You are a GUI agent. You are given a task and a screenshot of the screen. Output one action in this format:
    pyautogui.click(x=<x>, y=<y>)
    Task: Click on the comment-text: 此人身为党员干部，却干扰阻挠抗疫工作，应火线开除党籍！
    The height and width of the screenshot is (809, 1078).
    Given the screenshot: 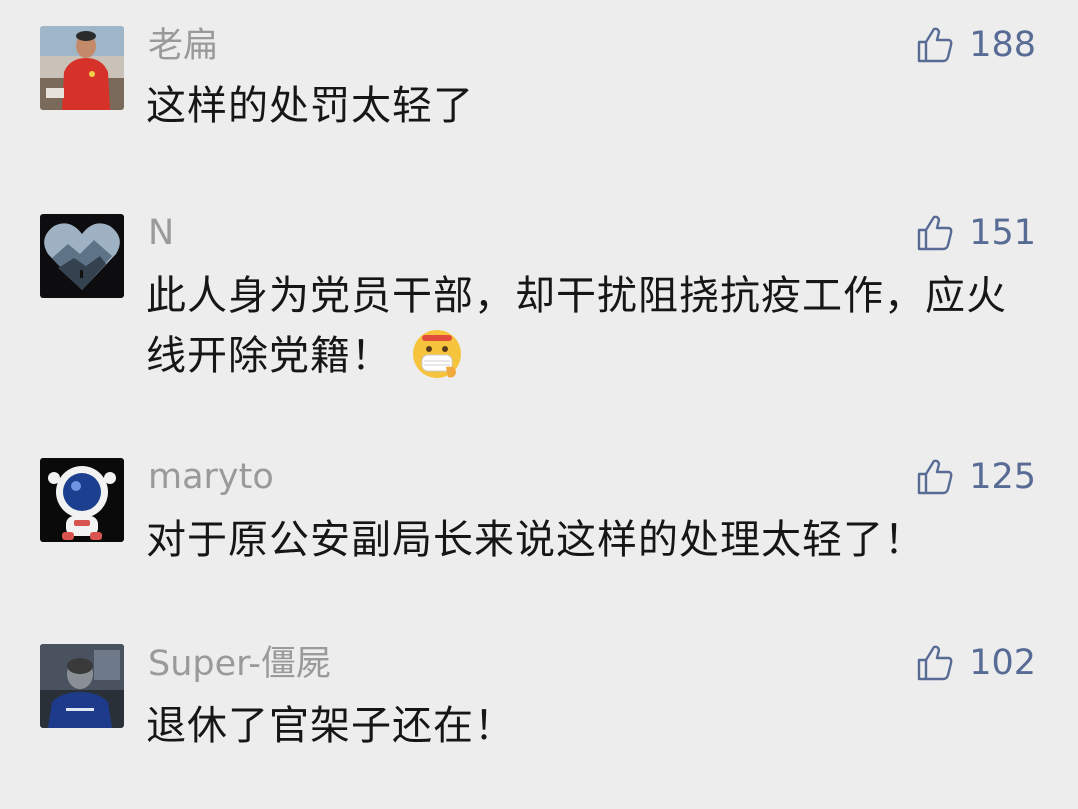 What is the action you would take?
    pyautogui.click(x=586, y=326)
    